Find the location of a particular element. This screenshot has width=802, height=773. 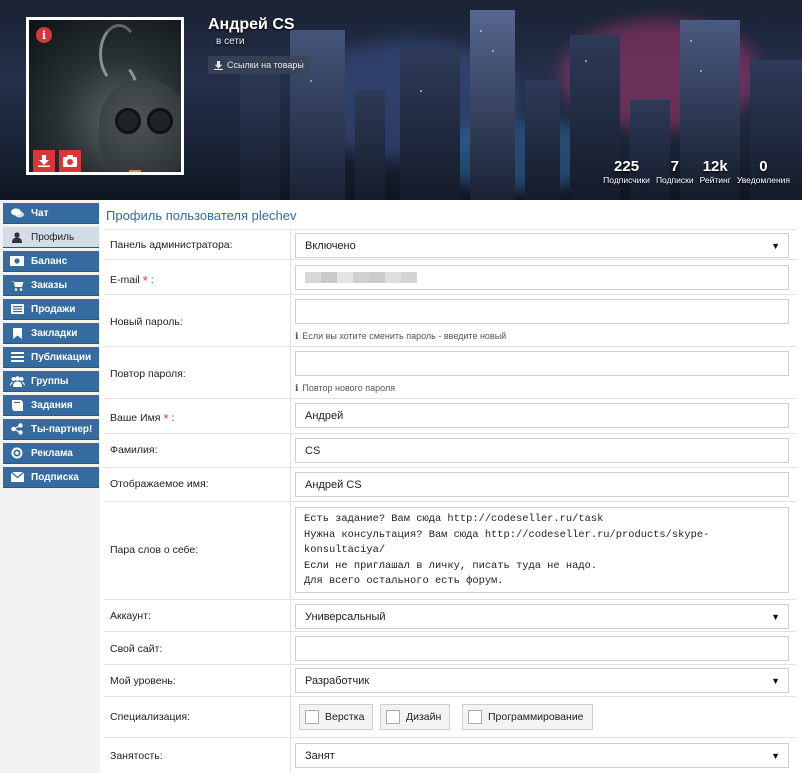

level-row: Мой уровень: Разработчик ▼ is located at coordinates (450, 680).